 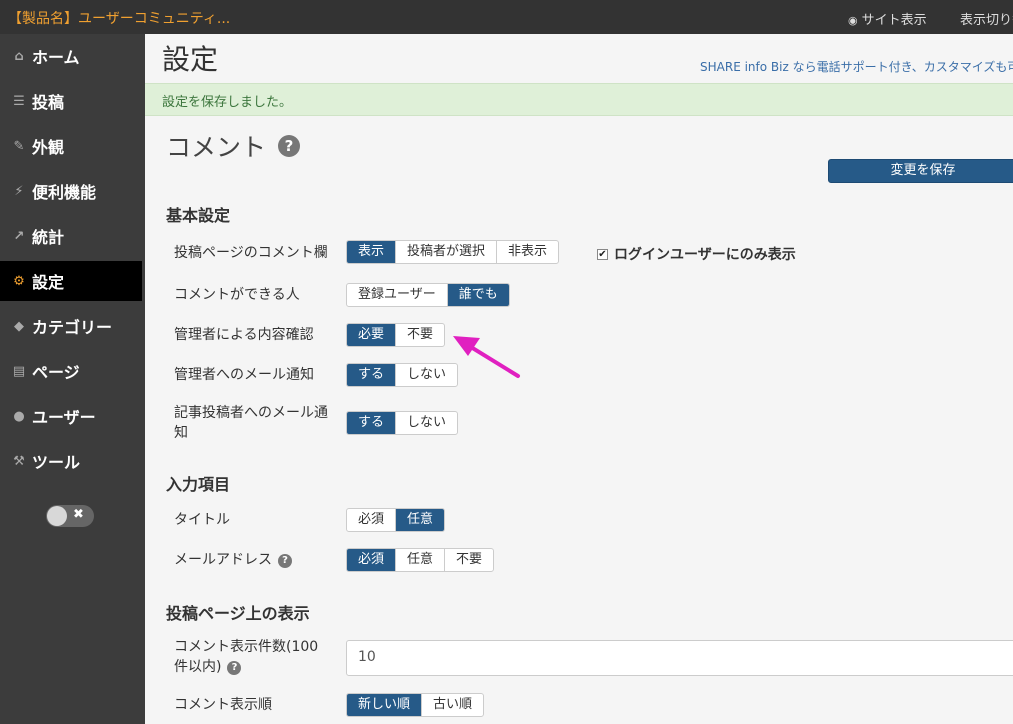 What do you see at coordinates (251, 423) in the screenshot?
I see `author-mail-label: 記事投稿者へのメール通 知` at bounding box center [251, 423].